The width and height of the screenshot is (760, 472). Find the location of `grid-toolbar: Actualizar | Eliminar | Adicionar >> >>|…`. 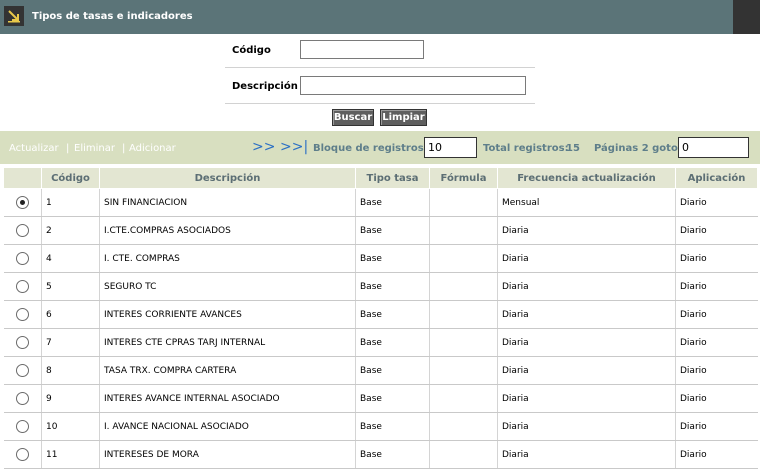

grid-toolbar: Actualizar | Eliminar | Adicionar >> >>|… is located at coordinates (380, 147).